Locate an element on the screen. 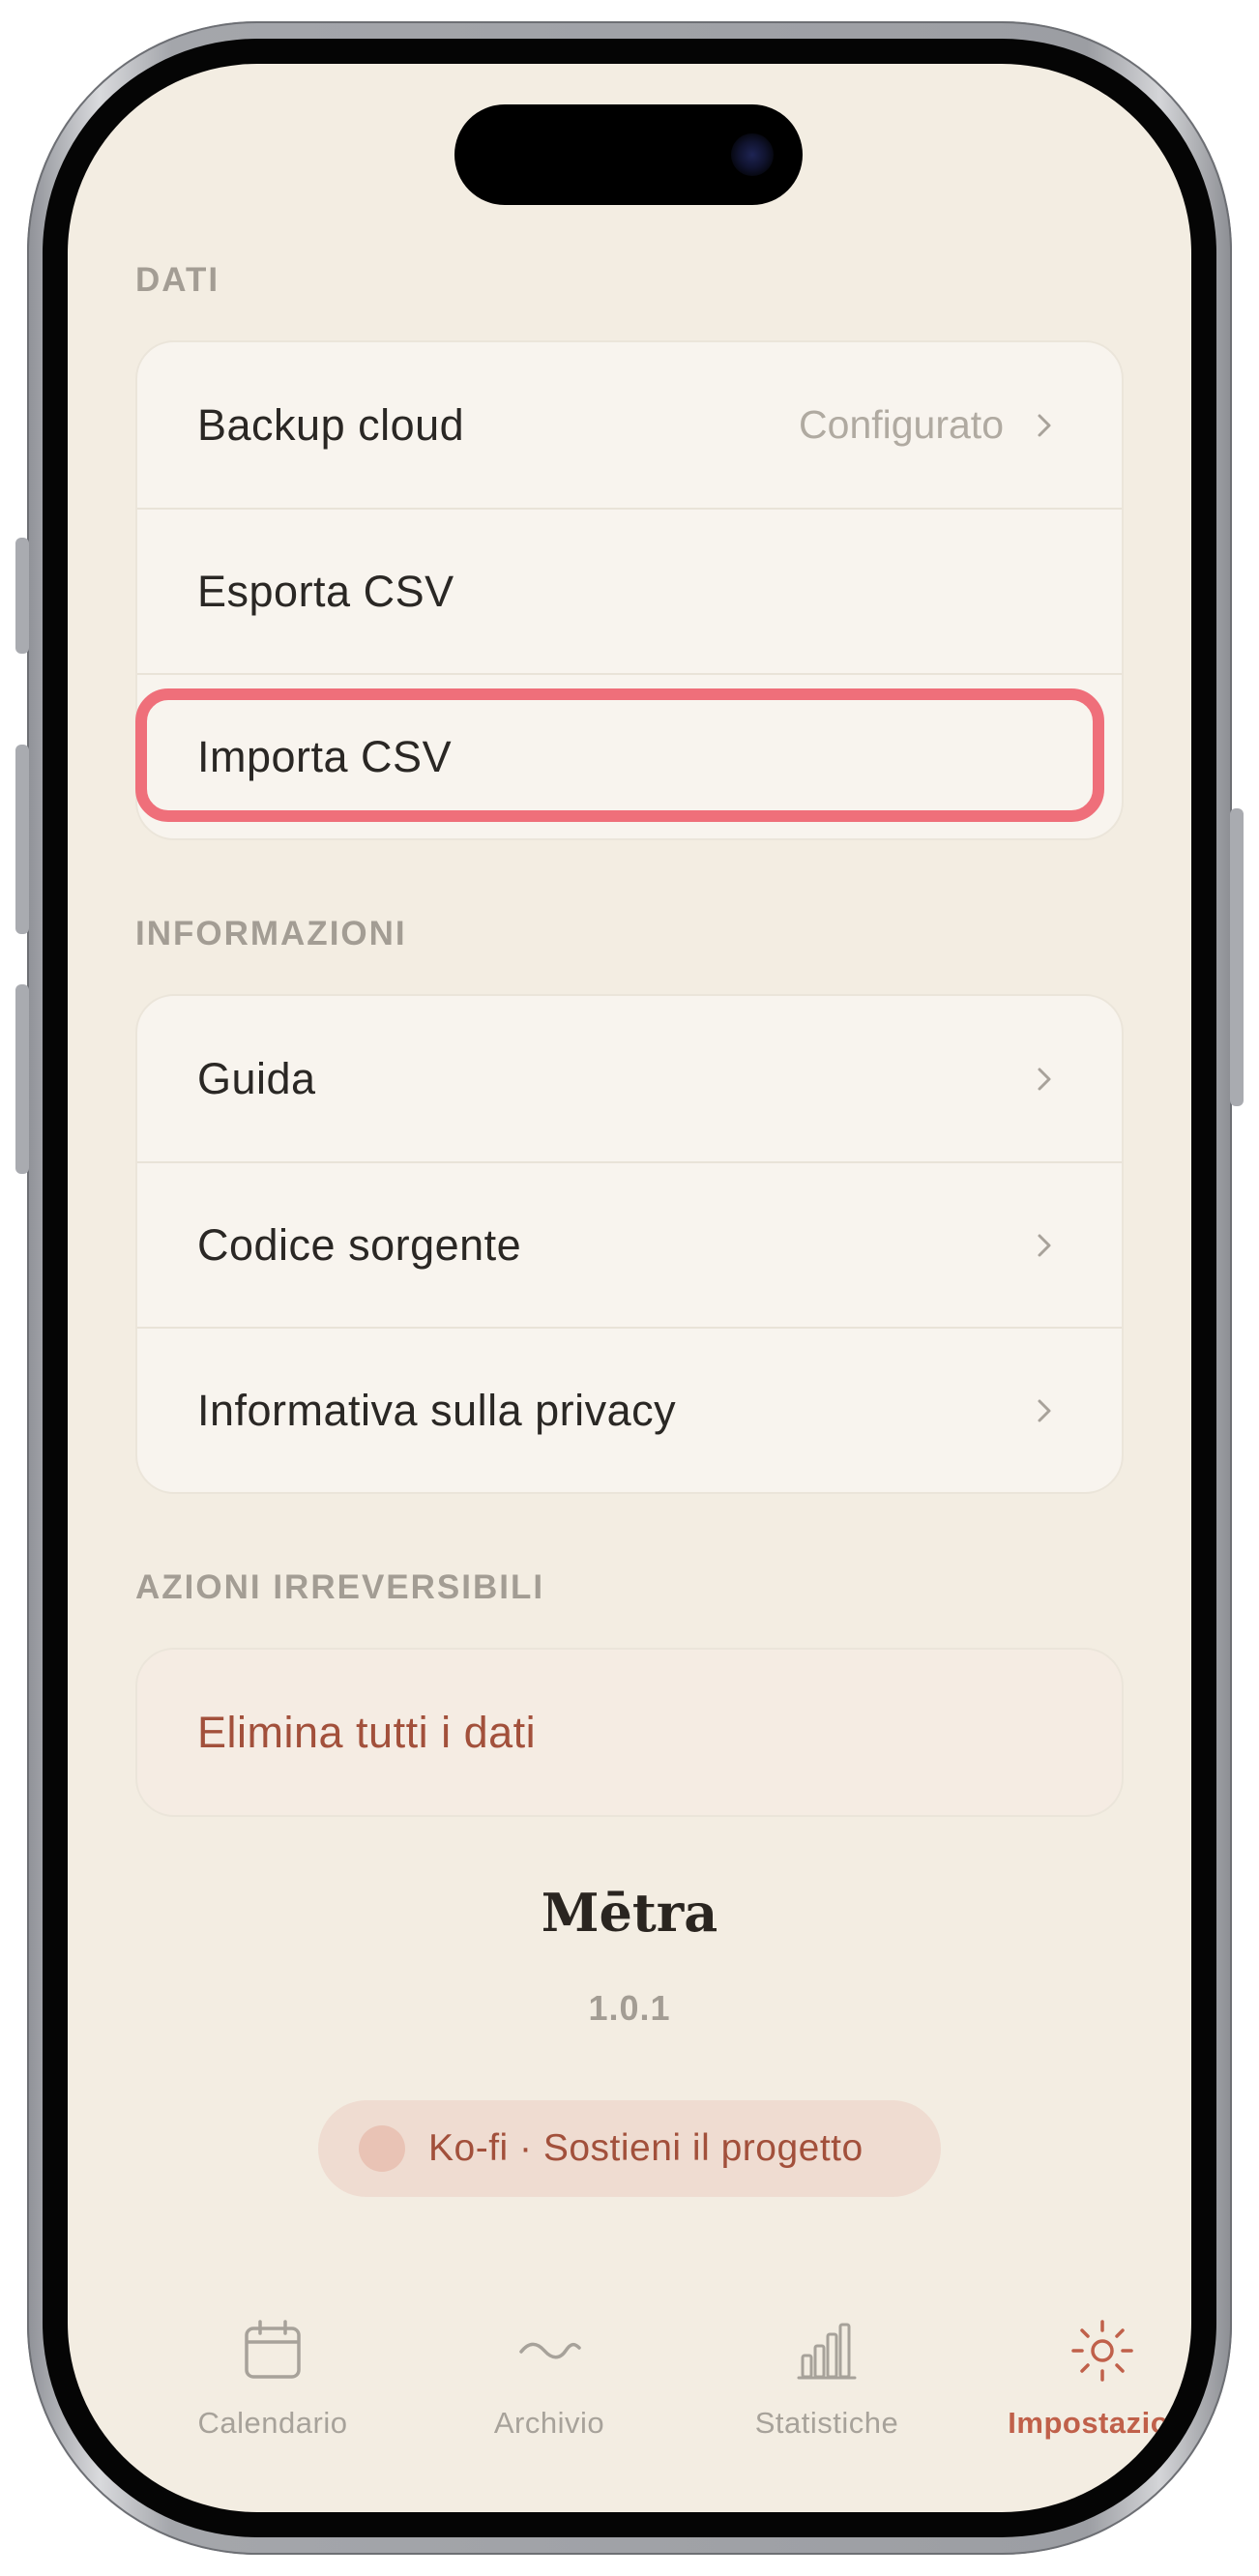  export-csv-row: Esporta CSV is located at coordinates (629, 590).